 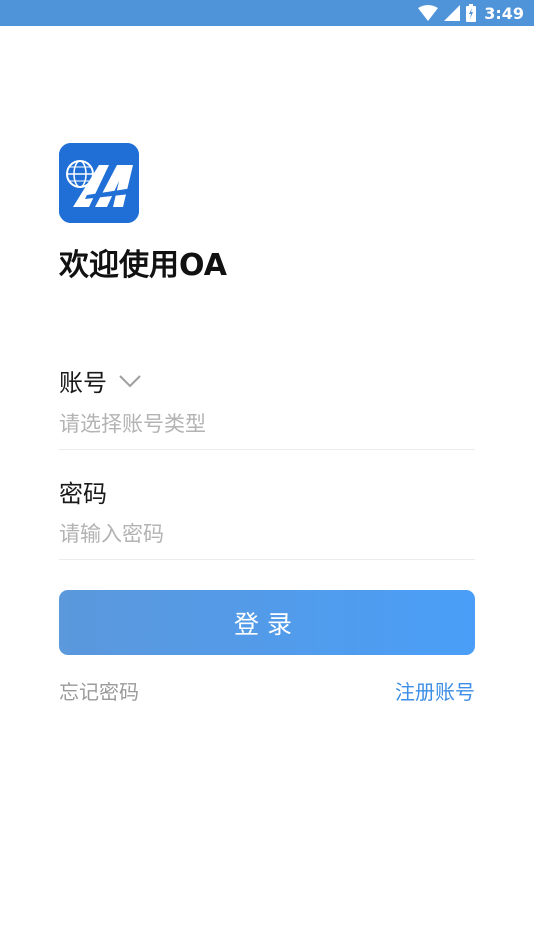 I want to click on welcome-title: 欢迎使用OA, so click(x=143, y=265).